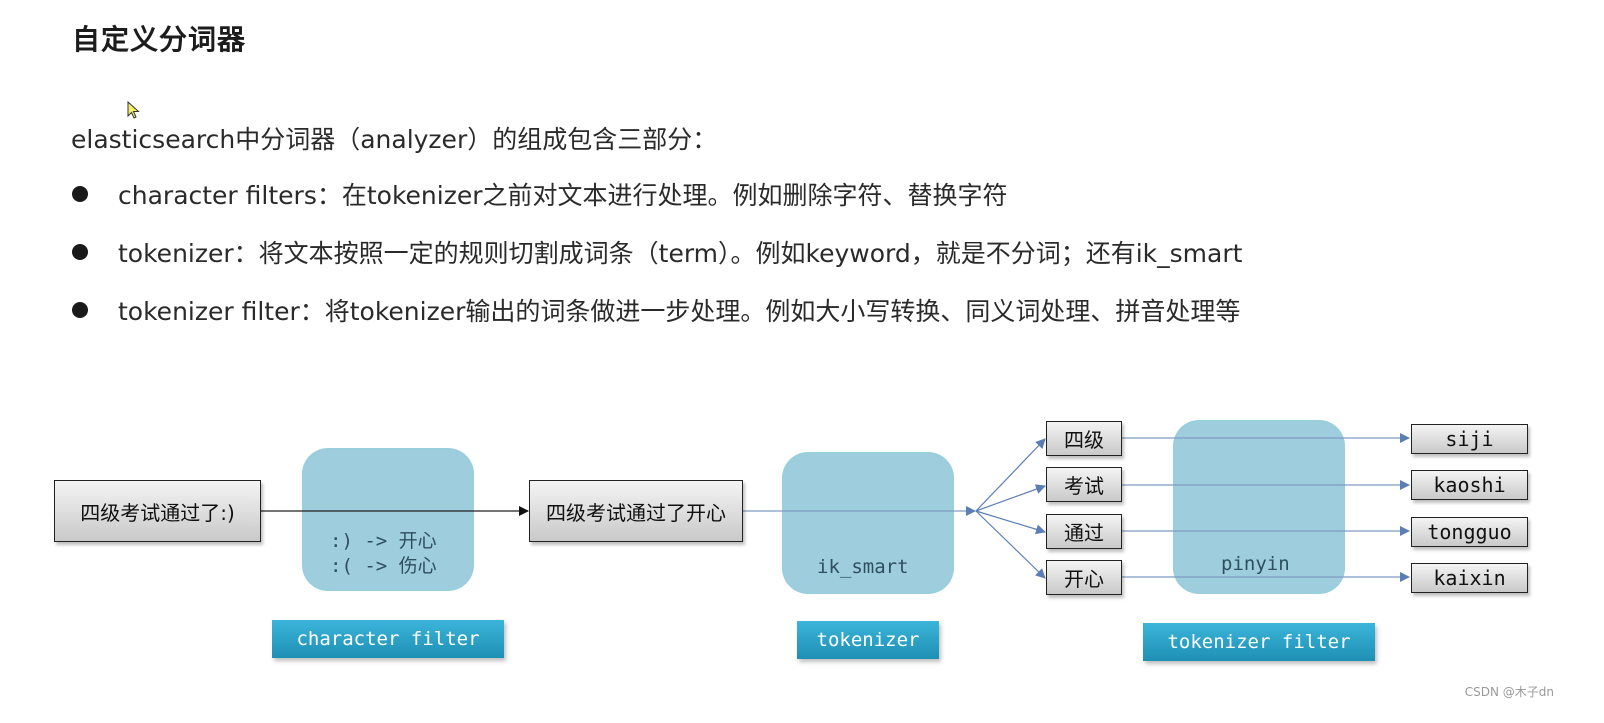 The width and height of the screenshot is (1604, 723). I want to click on token-box: 四级, so click(1084, 438).